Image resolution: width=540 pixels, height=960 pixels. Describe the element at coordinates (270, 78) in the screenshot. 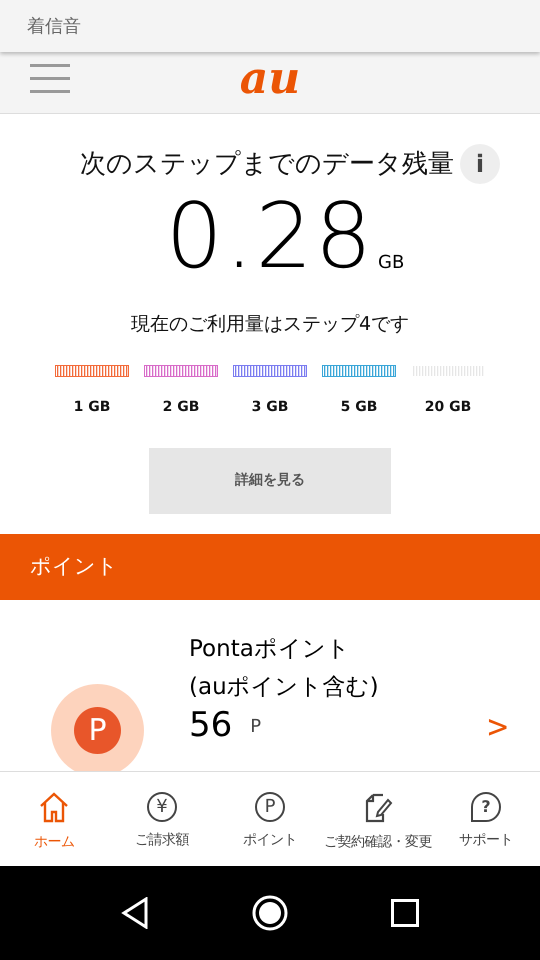

I see `logo: au` at that location.